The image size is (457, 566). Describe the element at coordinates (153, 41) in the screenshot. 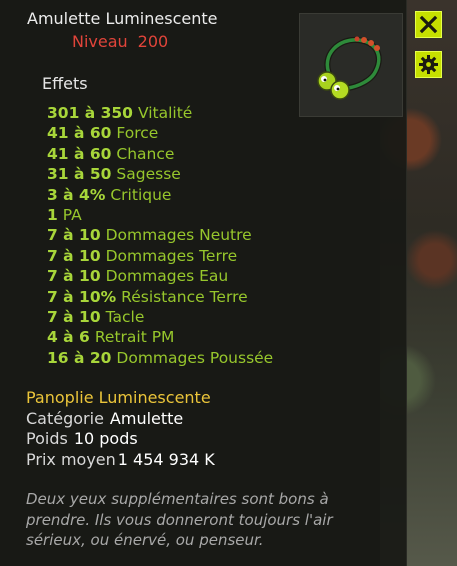

I see `level-value: 200` at that location.